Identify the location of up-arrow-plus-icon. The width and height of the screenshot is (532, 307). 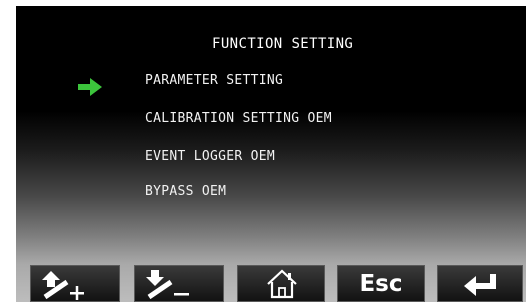
(63, 285).